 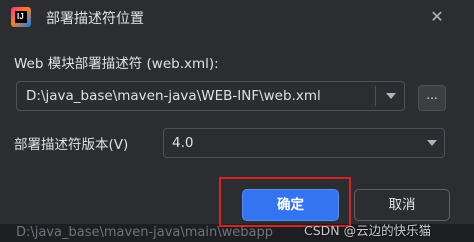 I want to click on intellij-idea-icon: IJ, so click(x=21, y=17).